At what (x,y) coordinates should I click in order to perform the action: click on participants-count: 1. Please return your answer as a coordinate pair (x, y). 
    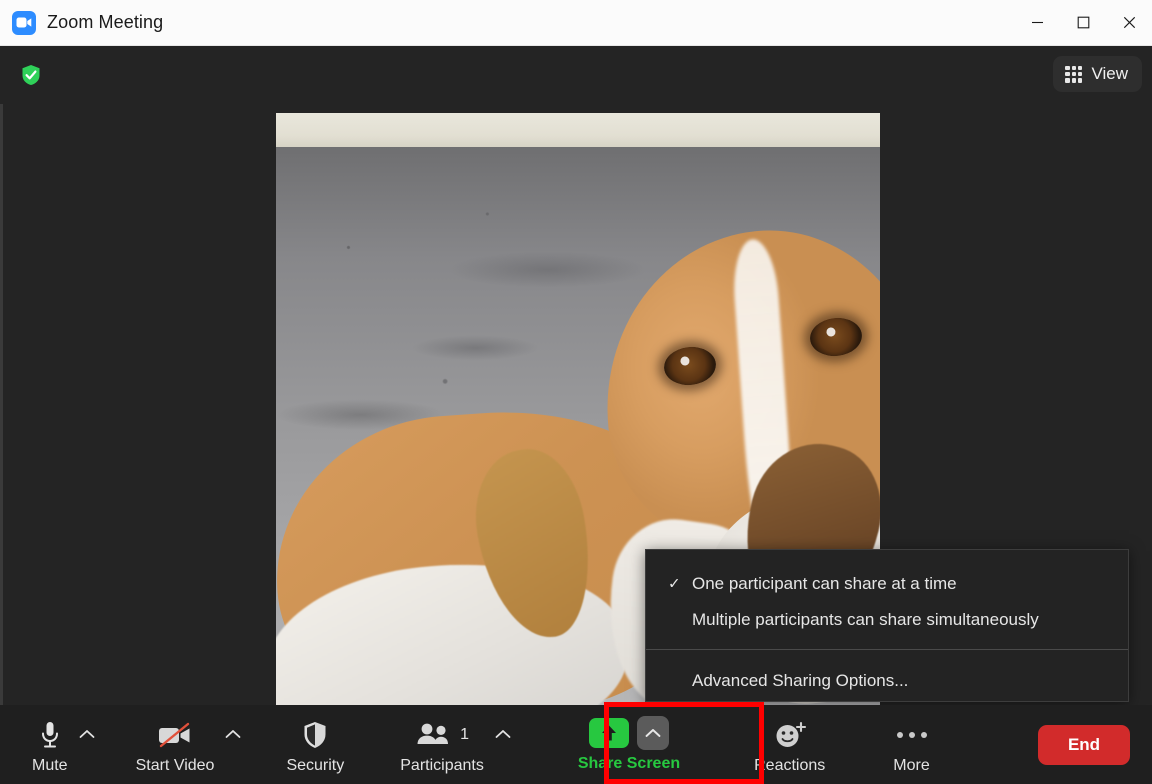
    Looking at the image, I should click on (464, 734).